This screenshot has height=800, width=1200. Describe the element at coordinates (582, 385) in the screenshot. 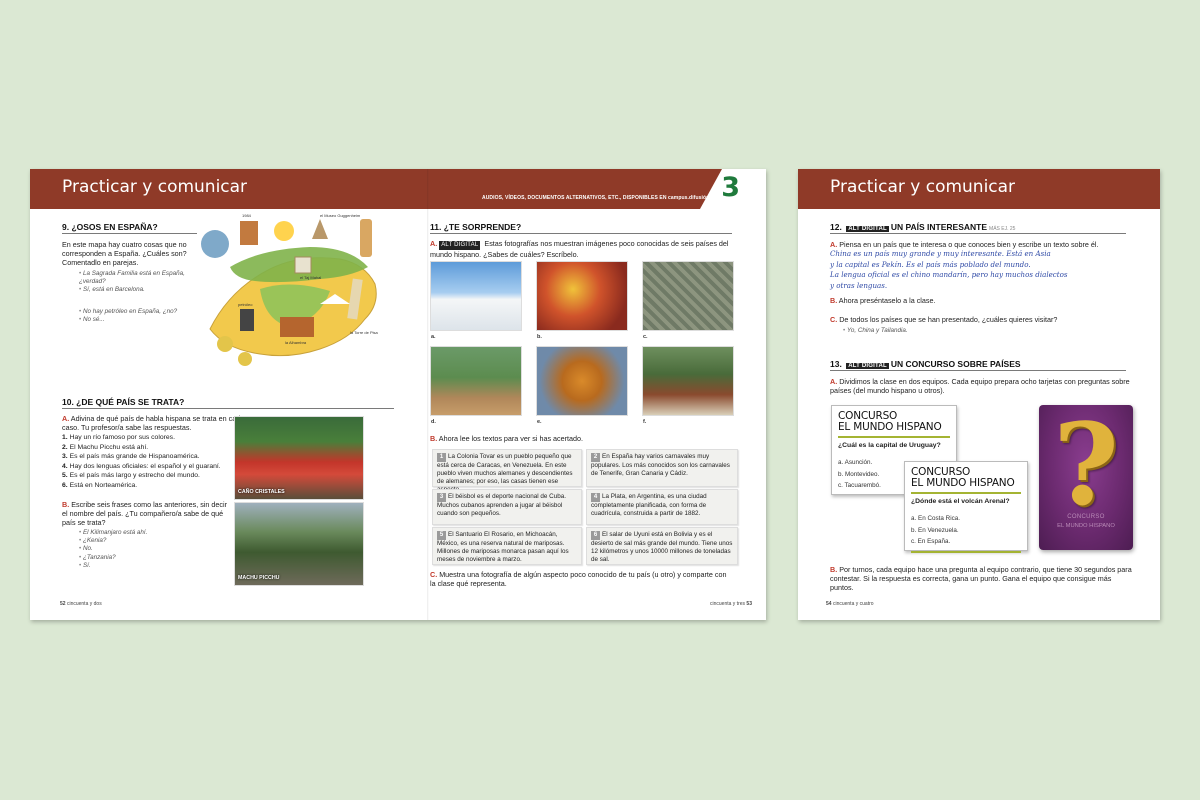

I see `photo-e-butterflies: e.` at that location.